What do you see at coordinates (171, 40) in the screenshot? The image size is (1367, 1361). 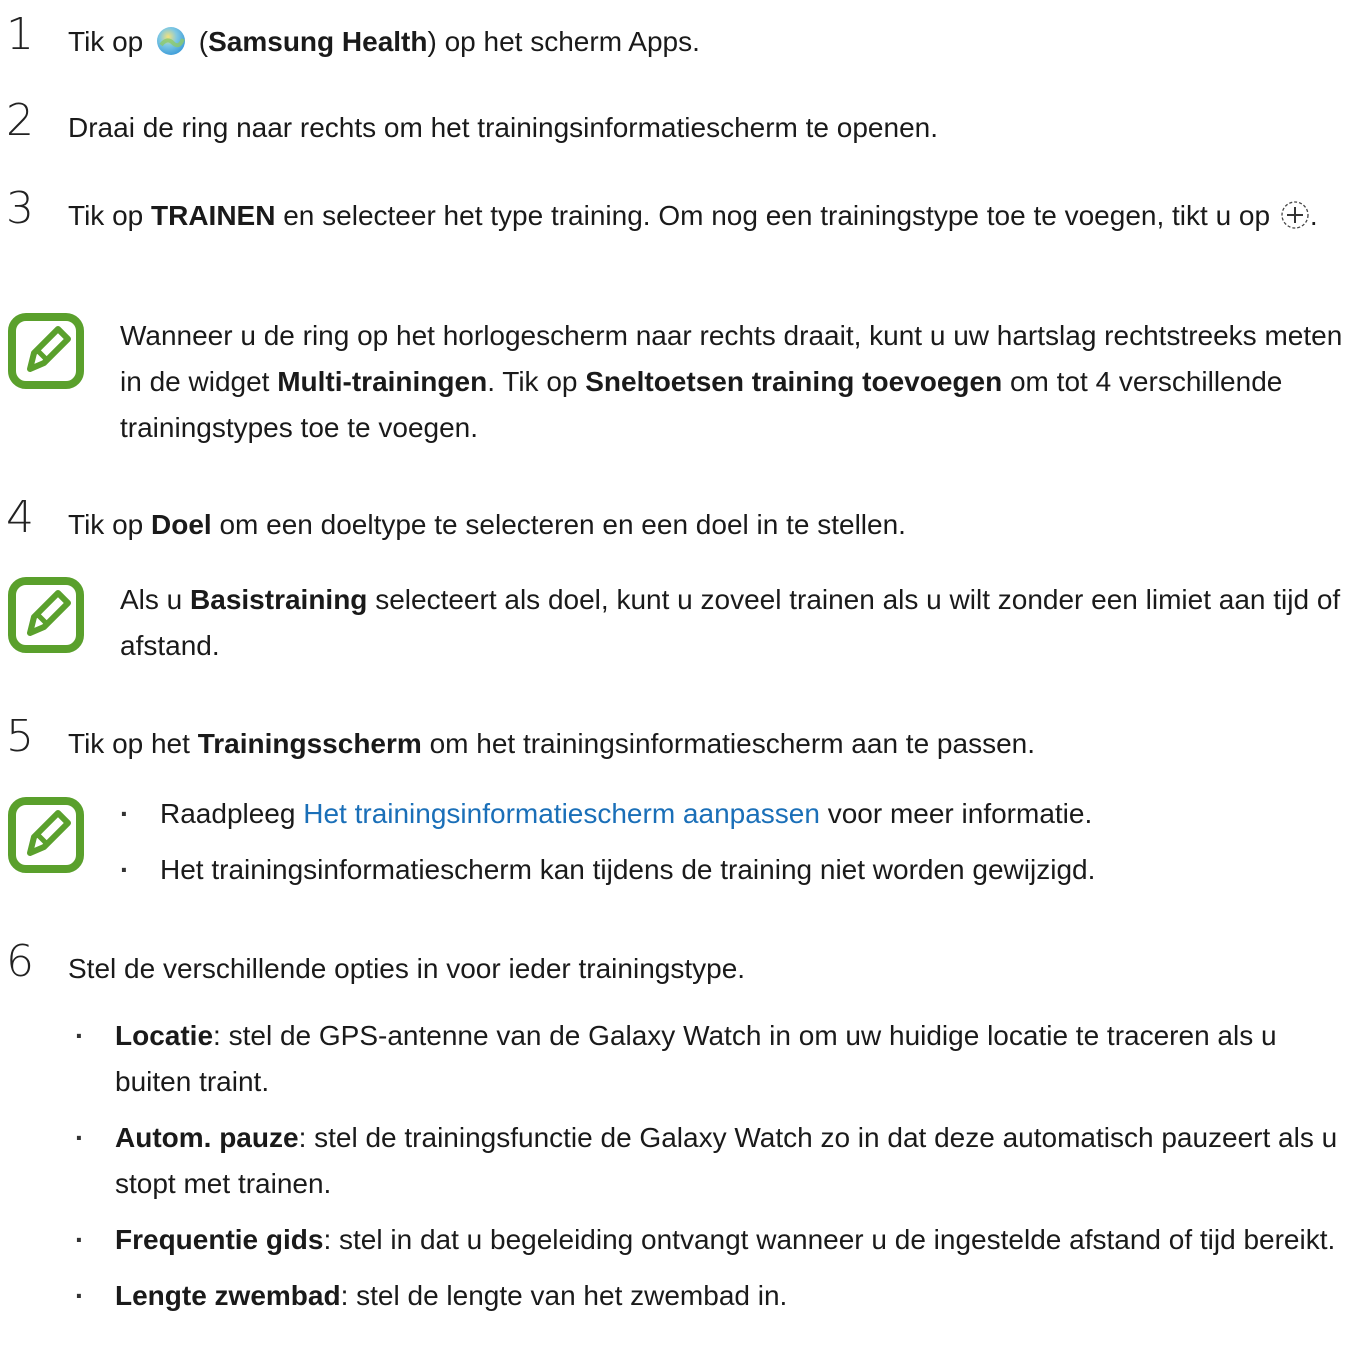 I see `samsung-health-app-icon` at bounding box center [171, 40].